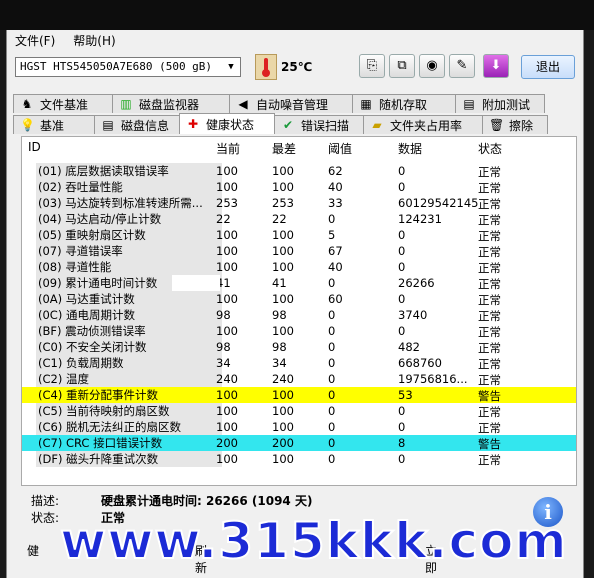 This screenshot has height=578, width=594. Describe the element at coordinates (299, 379) in the screenshot. I see `table-row: (C2) 温度 240 240 0 19756816... 正常` at that location.